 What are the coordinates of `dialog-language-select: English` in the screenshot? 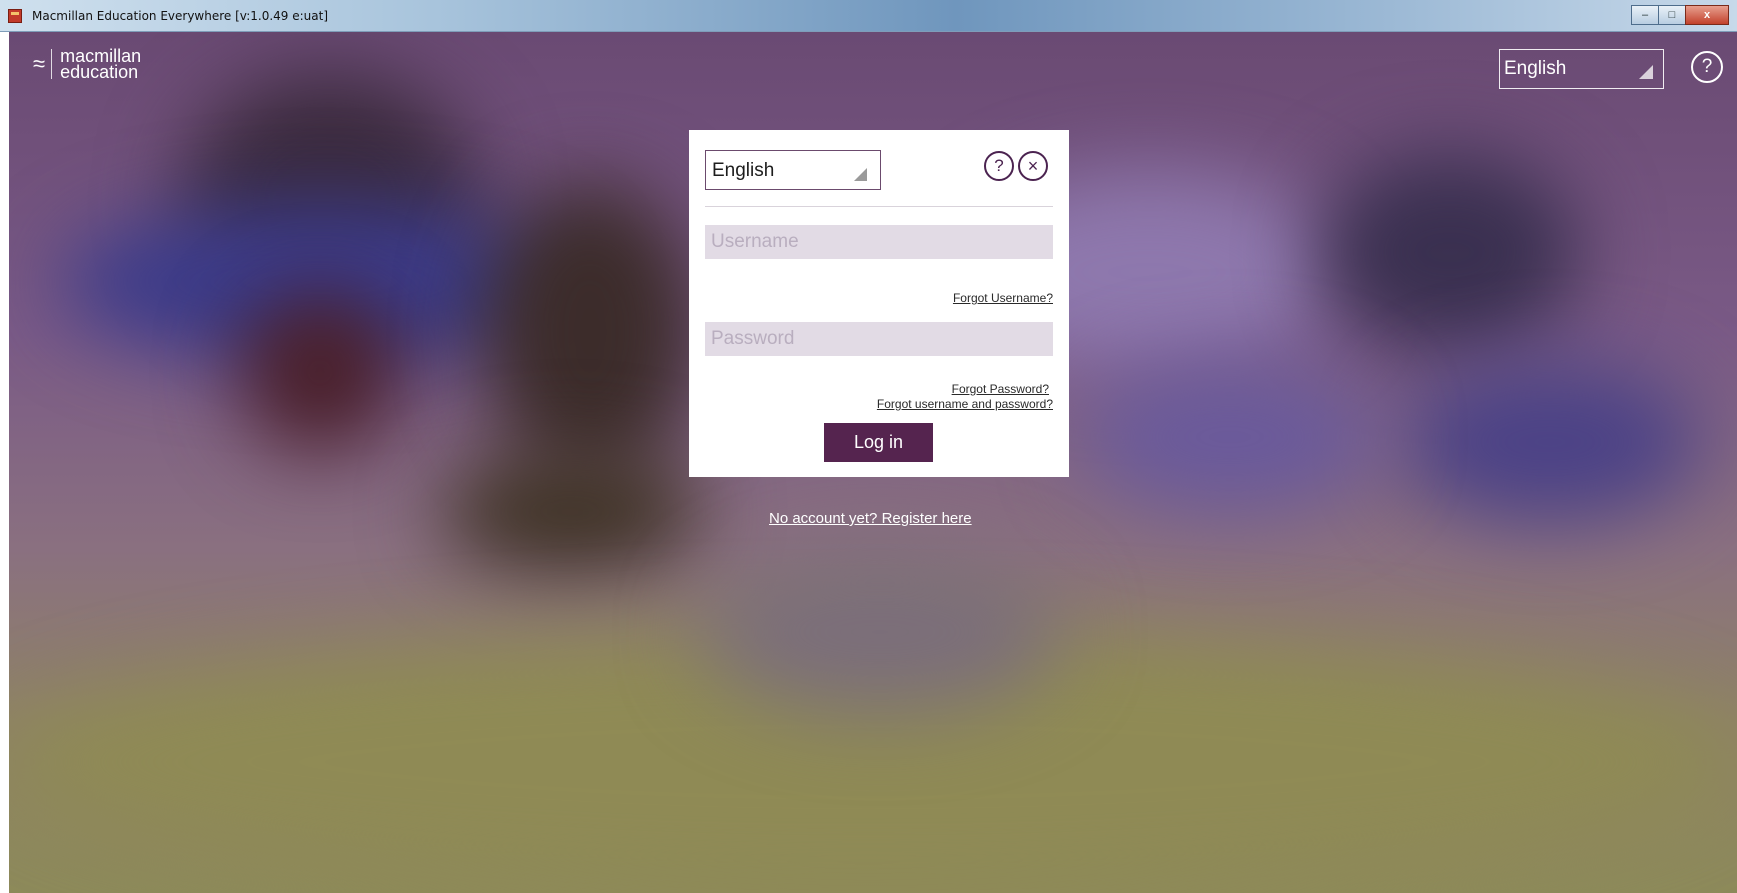 It's located at (793, 170).